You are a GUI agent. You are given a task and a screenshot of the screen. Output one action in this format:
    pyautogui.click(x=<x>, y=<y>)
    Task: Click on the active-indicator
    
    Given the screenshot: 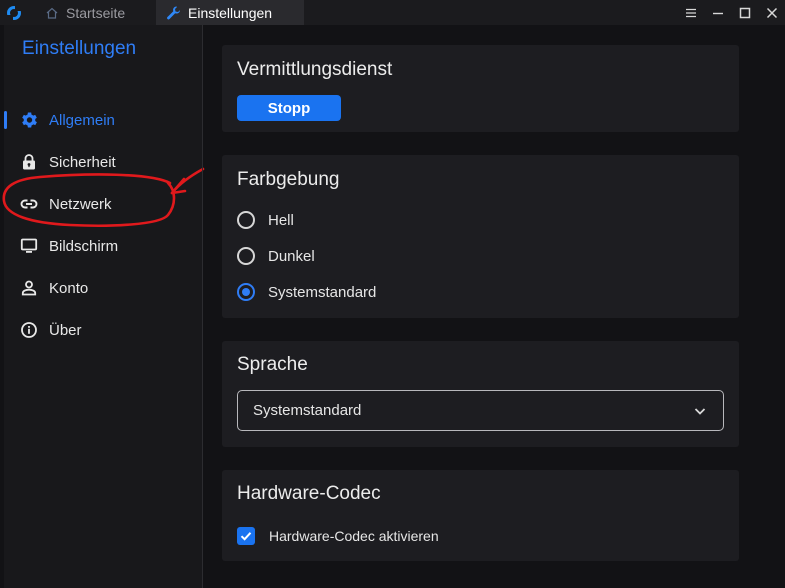 What is the action you would take?
    pyautogui.click(x=5, y=120)
    